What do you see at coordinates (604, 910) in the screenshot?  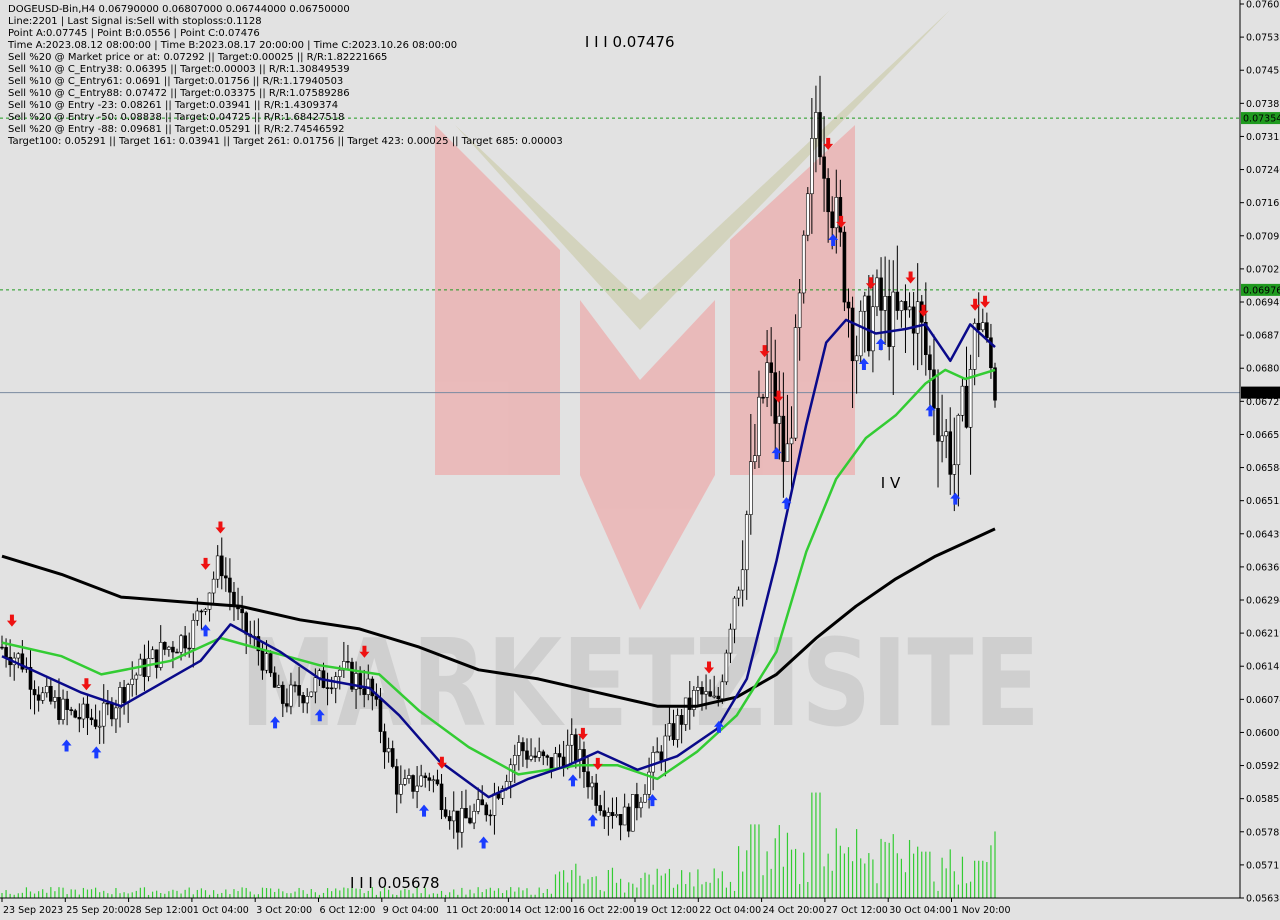 I see `x-tick-label: 16 Oct 22:00` at bounding box center [604, 910].